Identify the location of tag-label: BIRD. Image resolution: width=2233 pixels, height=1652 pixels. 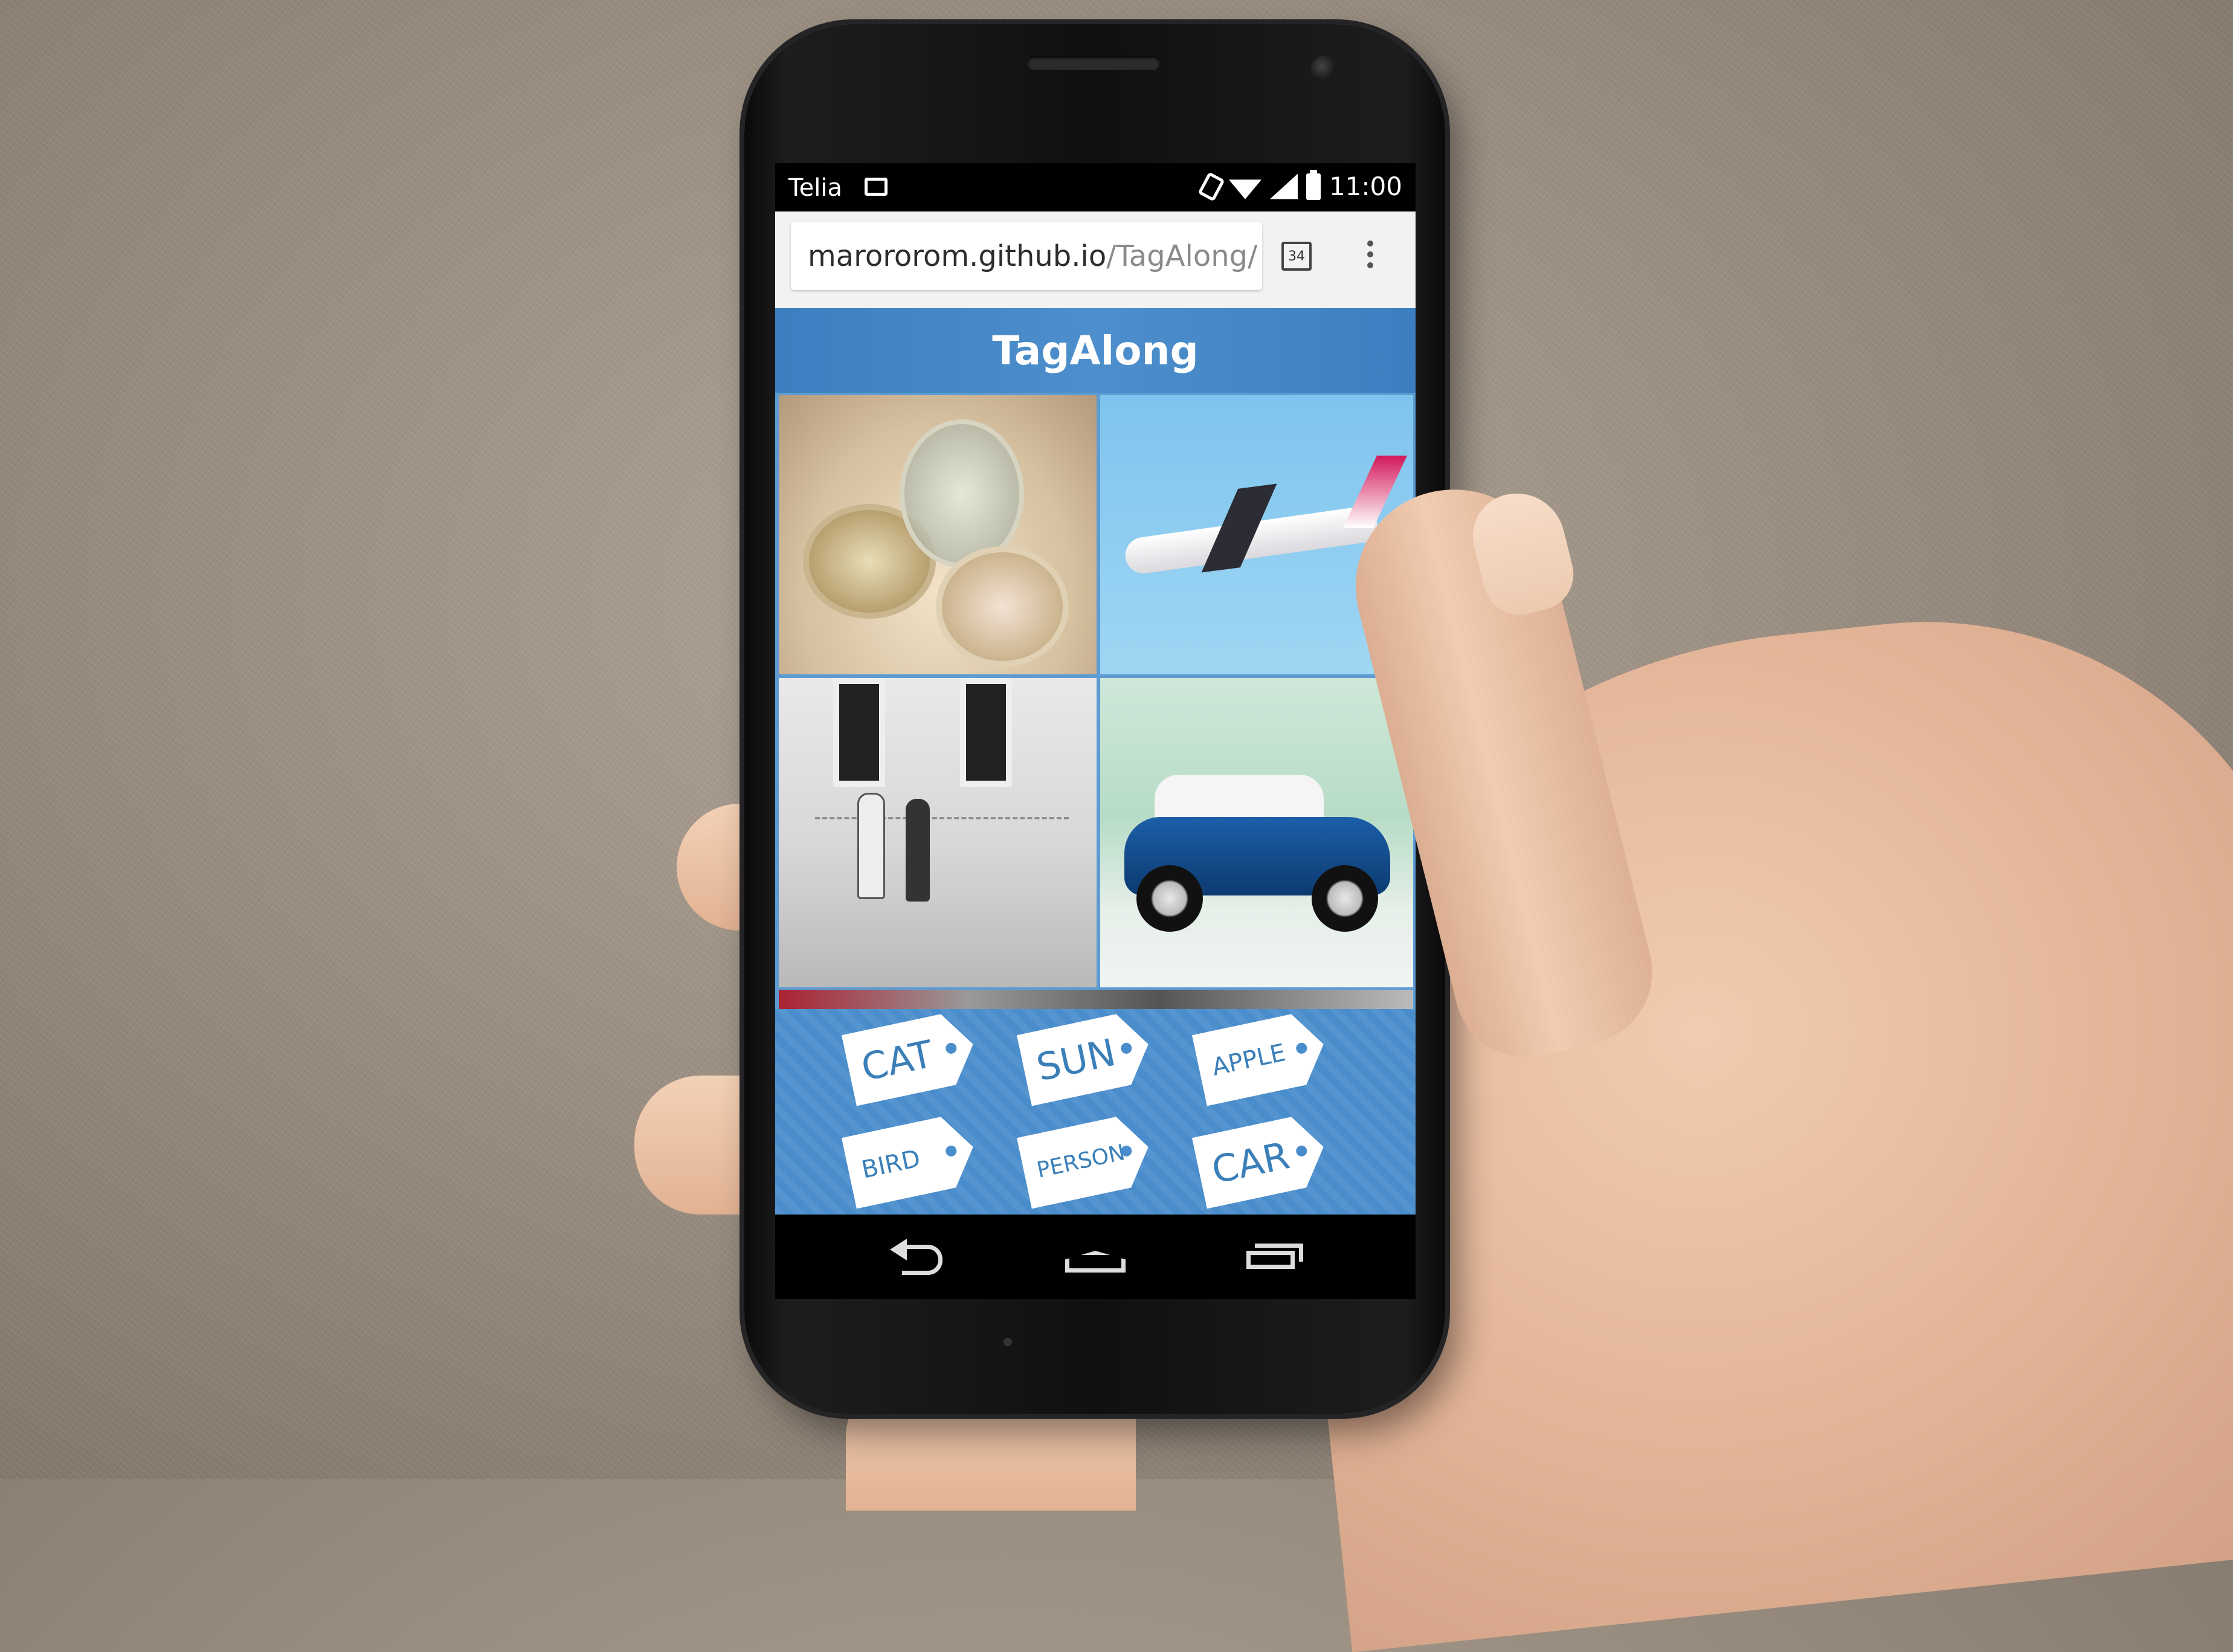
(891, 1164).